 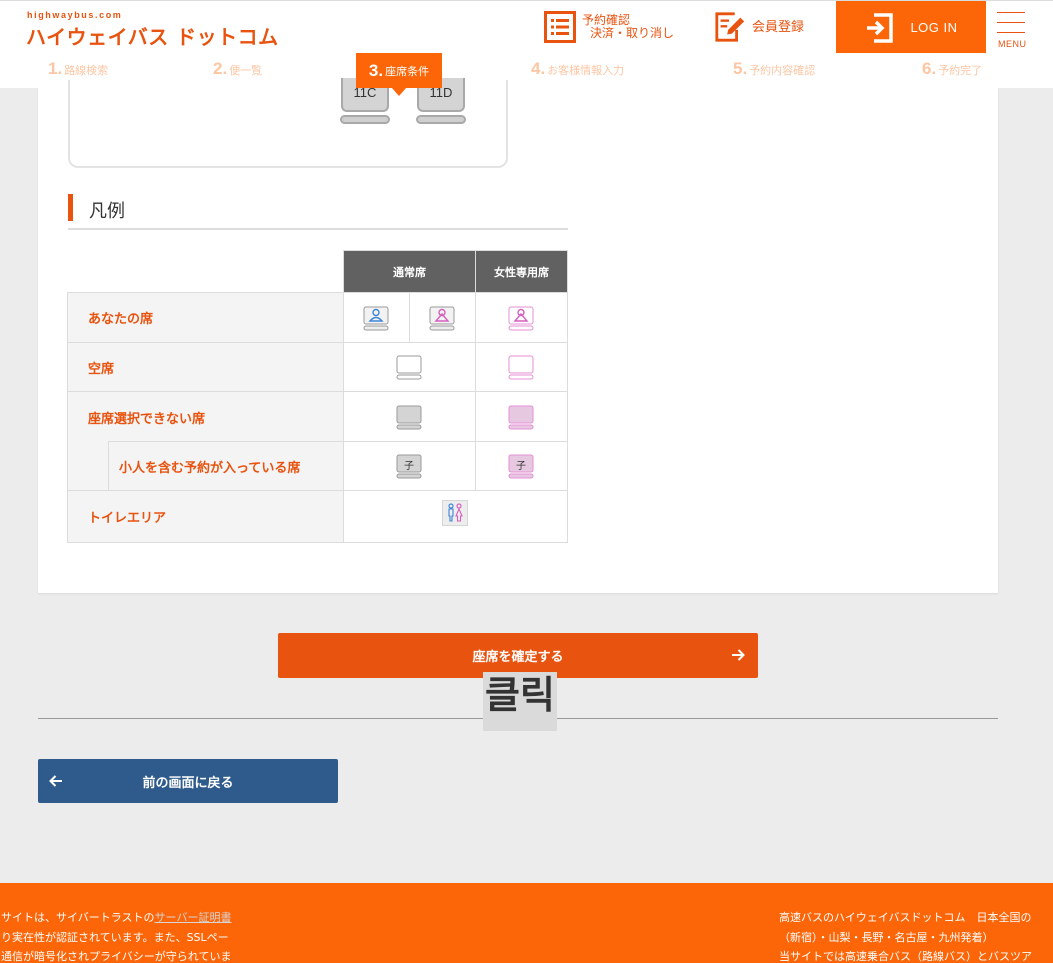 I want to click on unavailable-seat-icon, so click(x=409, y=417).